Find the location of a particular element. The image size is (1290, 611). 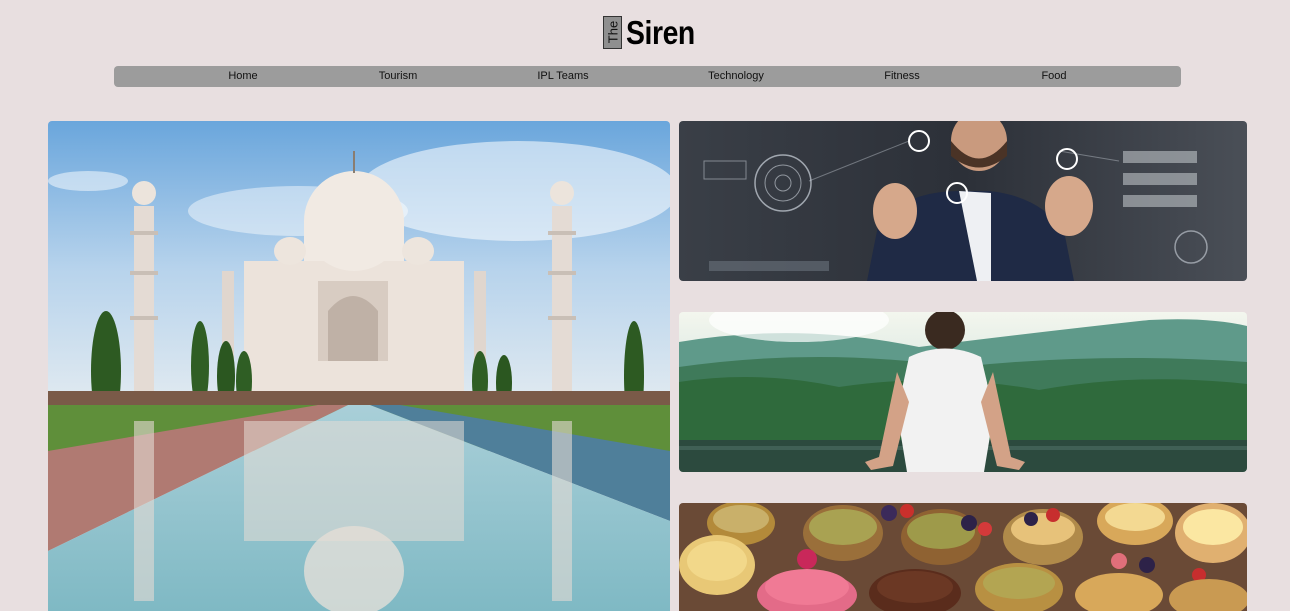

food-card is located at coordinates (963, 557).